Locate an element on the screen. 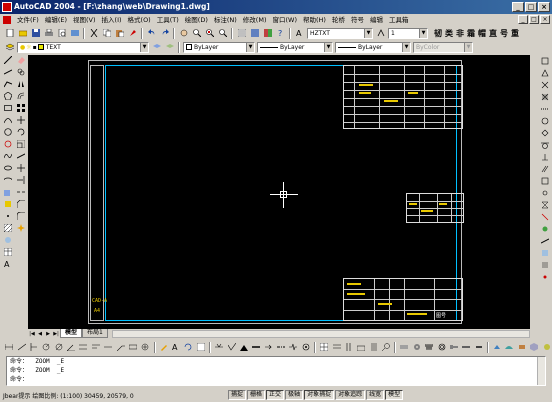 The image size is (552, 402). gear-icon is located at coordinates (417, 347).